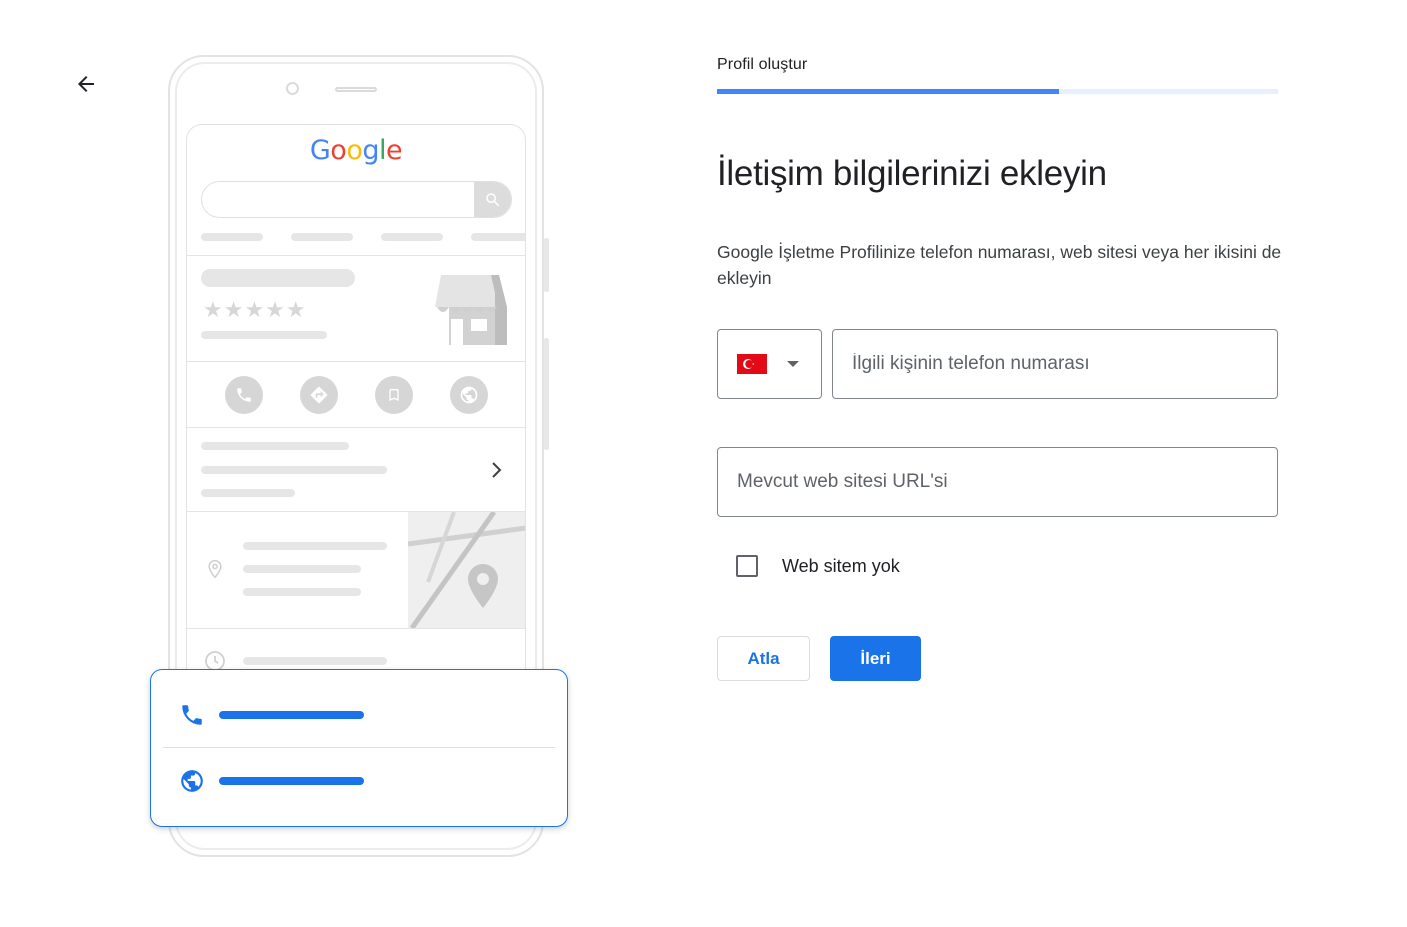  Describe the element at coordinates (356, 404) in the screenshot. I see `phone-screen: Google ★★★★★` at that location.